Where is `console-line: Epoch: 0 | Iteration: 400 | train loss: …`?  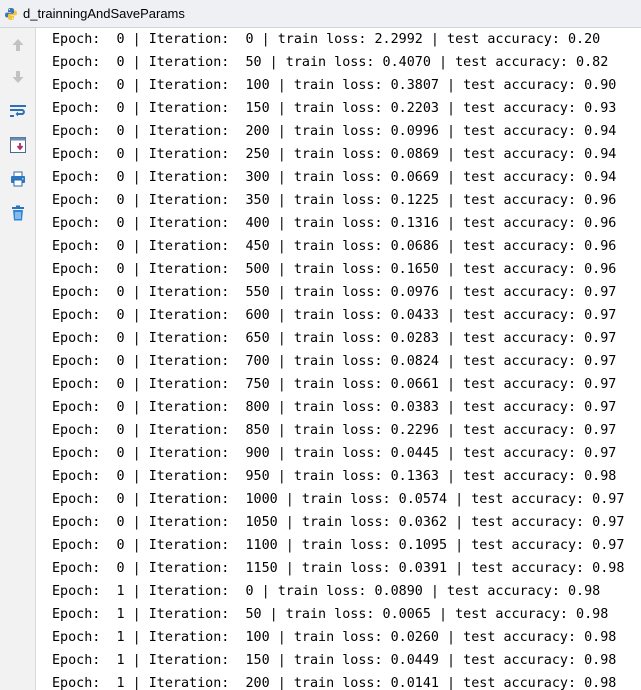 console-line: Epoch: 0 | Iteration: 400 | train loss: … is located at coordinates (334, 223).